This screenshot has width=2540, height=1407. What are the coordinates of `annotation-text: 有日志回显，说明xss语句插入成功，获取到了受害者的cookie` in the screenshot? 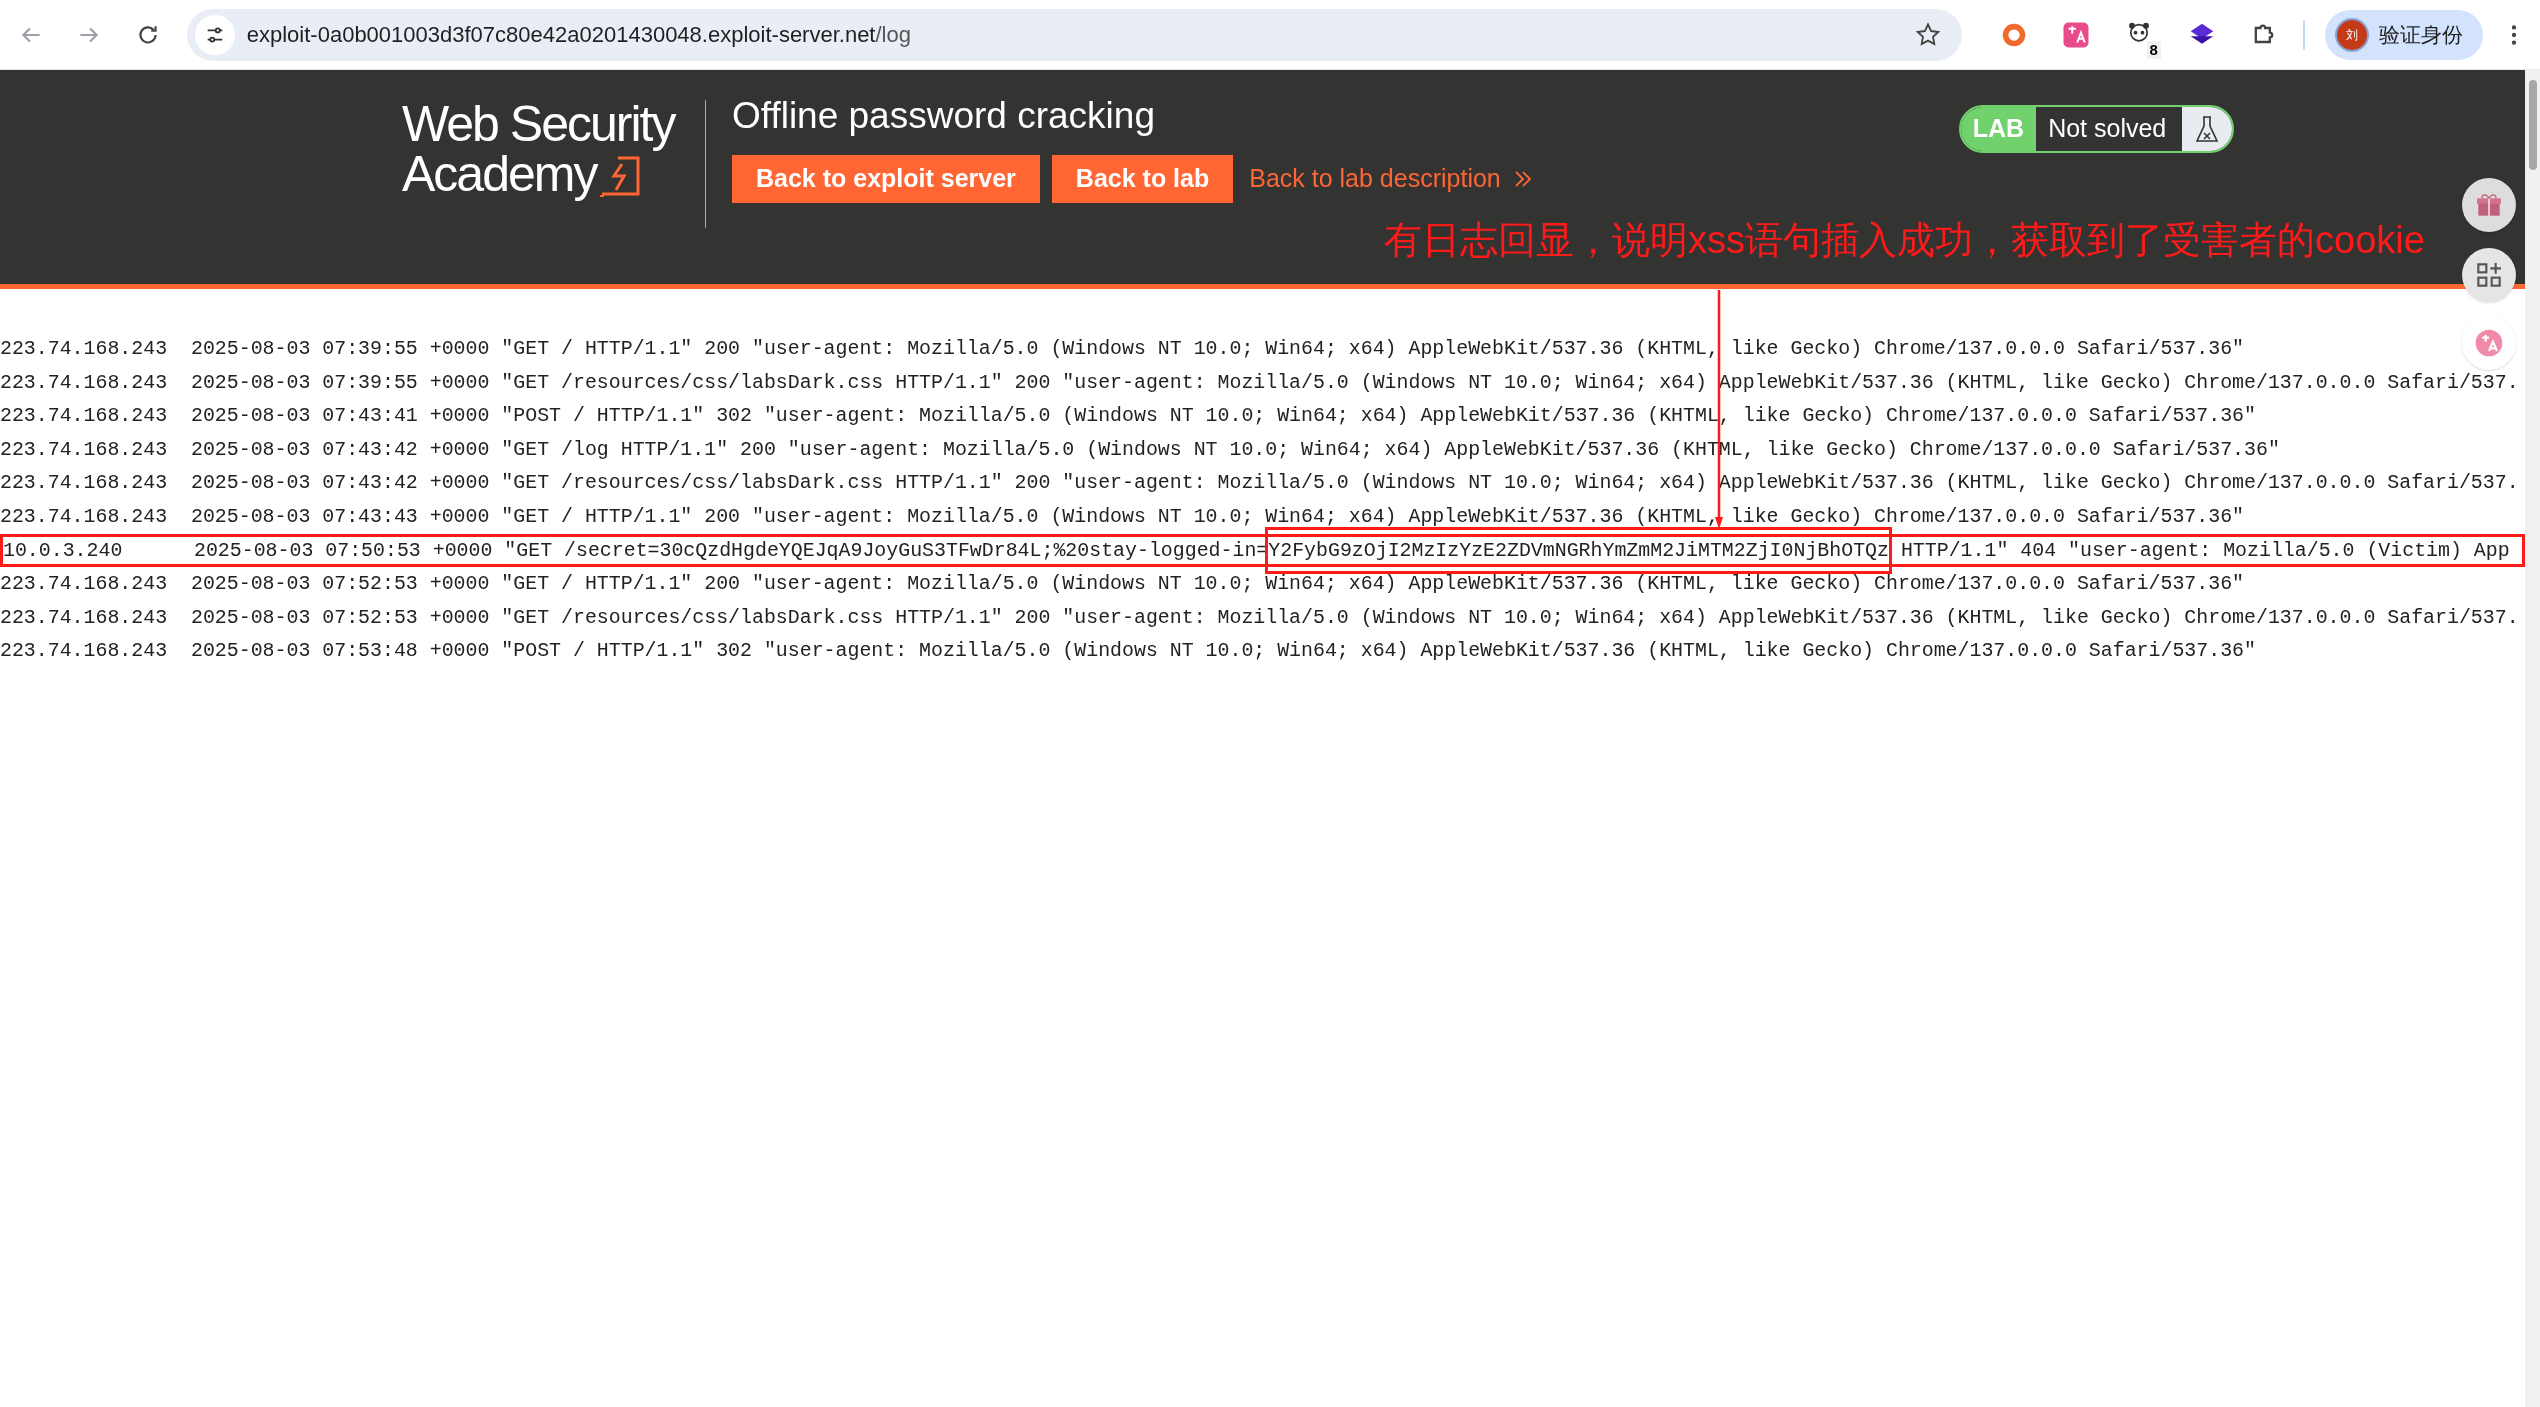 It's located at (1904, 240).